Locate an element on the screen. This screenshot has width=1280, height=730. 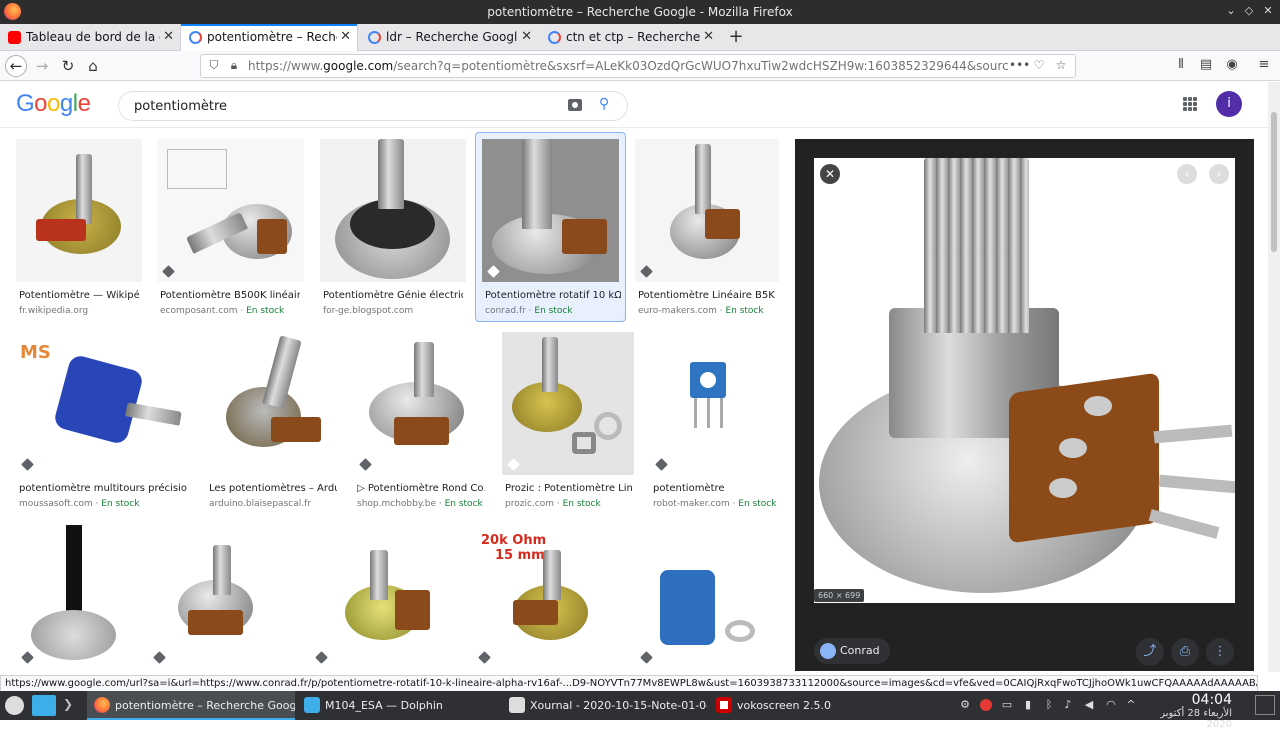
forward-button: → is located at coordinates (42, 66).